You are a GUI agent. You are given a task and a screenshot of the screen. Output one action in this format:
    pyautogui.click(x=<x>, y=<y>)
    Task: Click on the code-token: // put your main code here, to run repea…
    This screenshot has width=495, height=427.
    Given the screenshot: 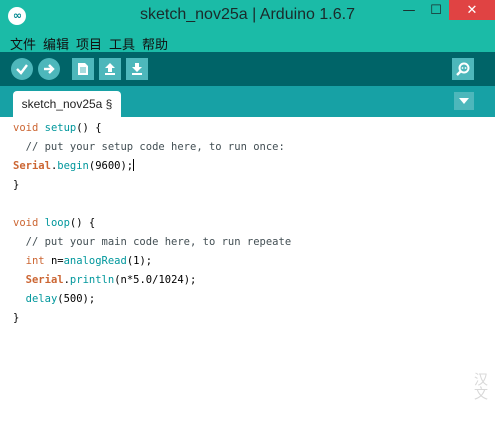 What is the action you would take?
    pyautogui.click(x=152, y=242)
    